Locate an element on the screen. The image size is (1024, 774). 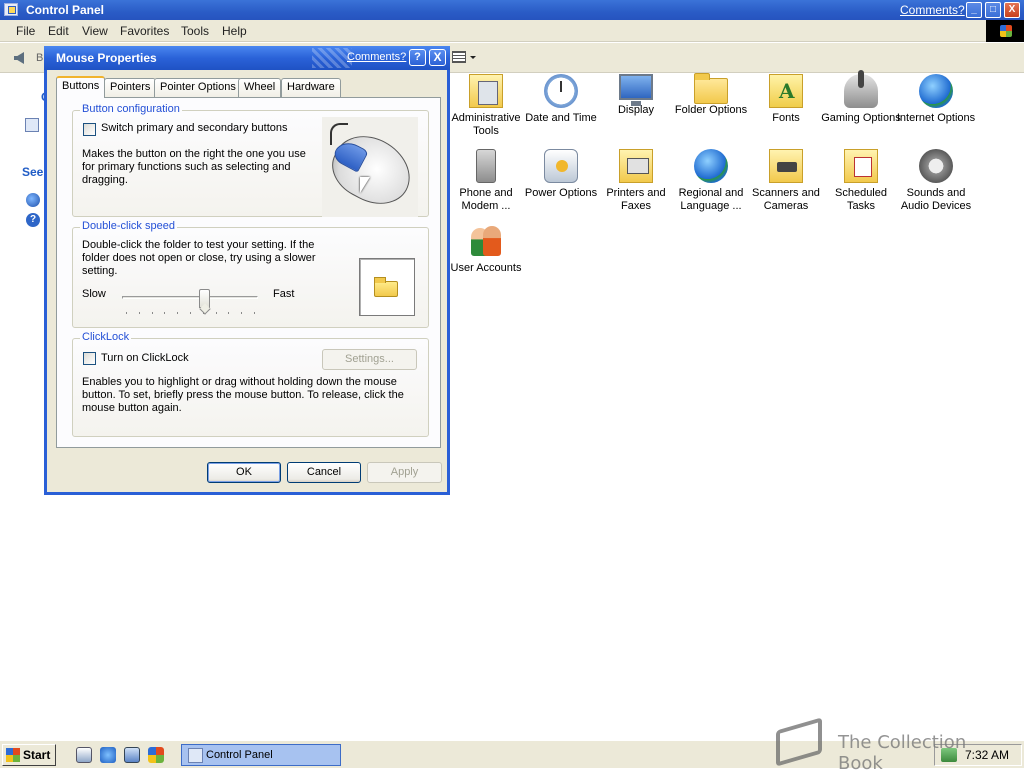
internet-explorer-icon is located at coordinates (108, 755).